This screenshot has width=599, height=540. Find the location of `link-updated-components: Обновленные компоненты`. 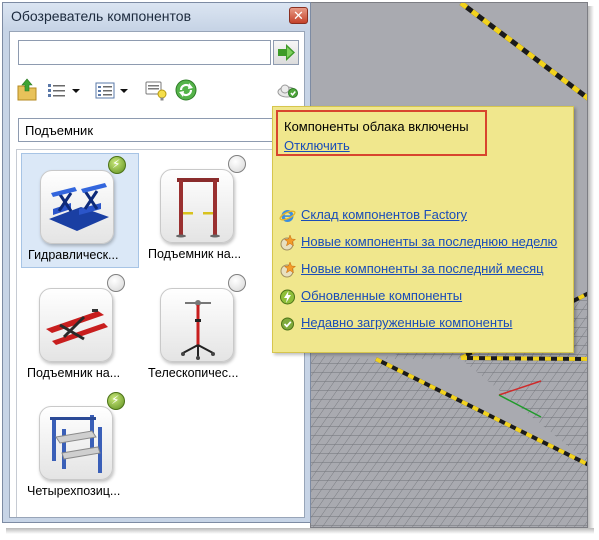

link-updated-components: Обновленные компоненты is located at coordinates (425, 297).